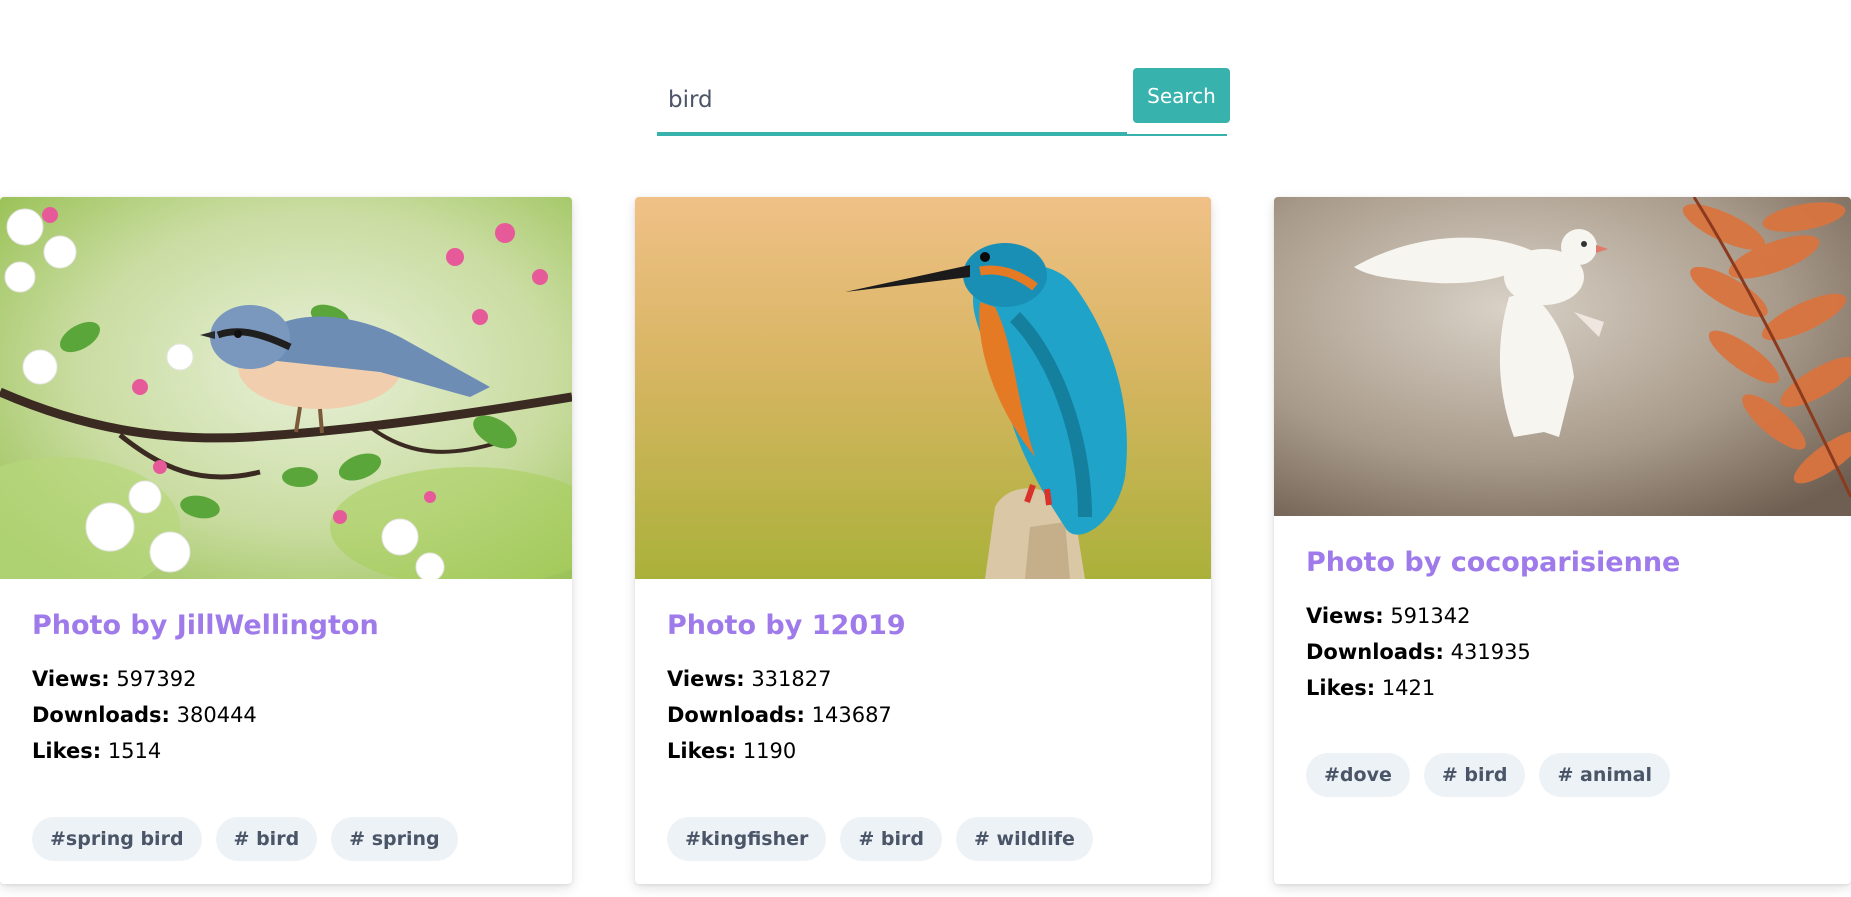 This screenshot has height=897, width=1851. Describe the element at coordinates (1408, 688) in the screenshot. I see `likes-value: 1421` at that location.